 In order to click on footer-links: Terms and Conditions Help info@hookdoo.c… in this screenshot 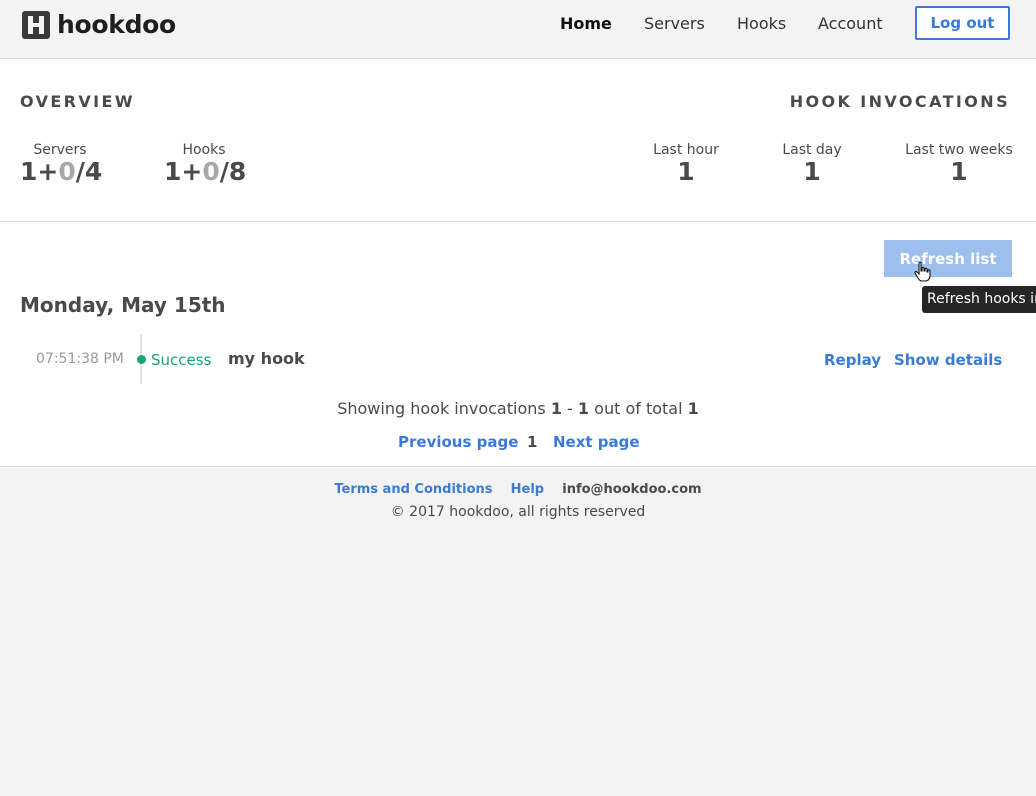, I will do `click(518, 489)`.